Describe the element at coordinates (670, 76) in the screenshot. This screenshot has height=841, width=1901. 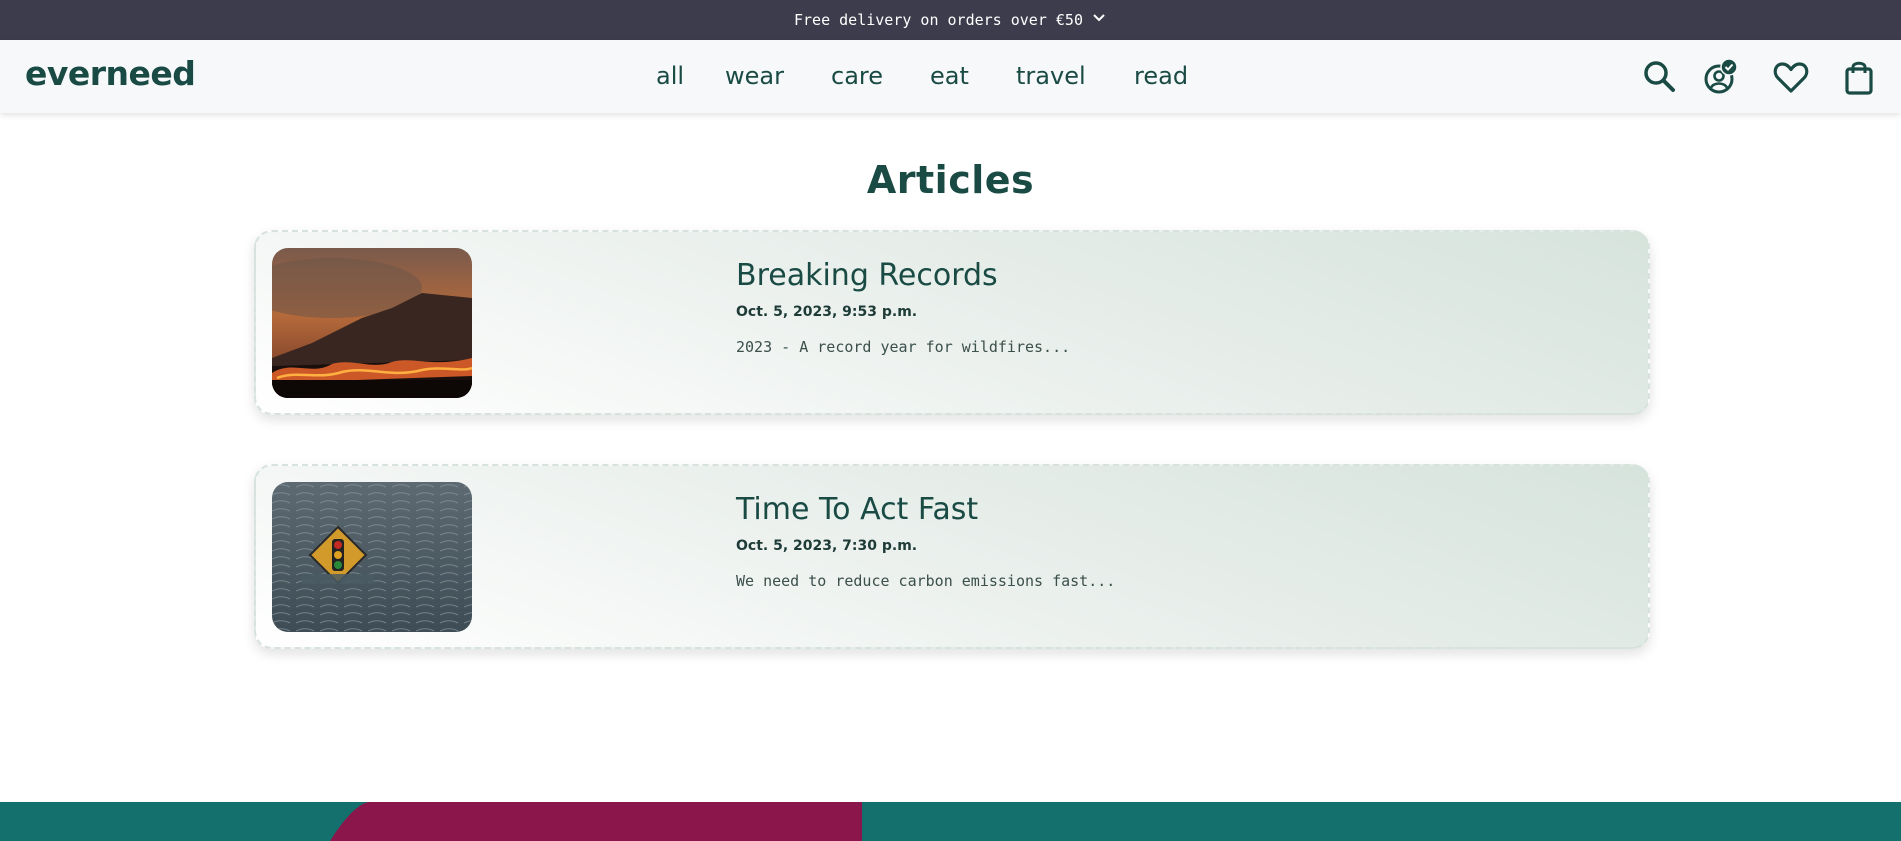
I see `nav-item-all: all` at that location.